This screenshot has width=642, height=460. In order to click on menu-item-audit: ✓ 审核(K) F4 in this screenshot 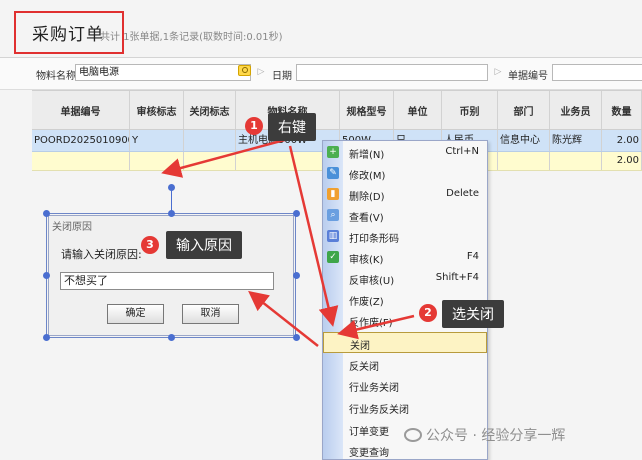, I will do `click(405, 257)`.